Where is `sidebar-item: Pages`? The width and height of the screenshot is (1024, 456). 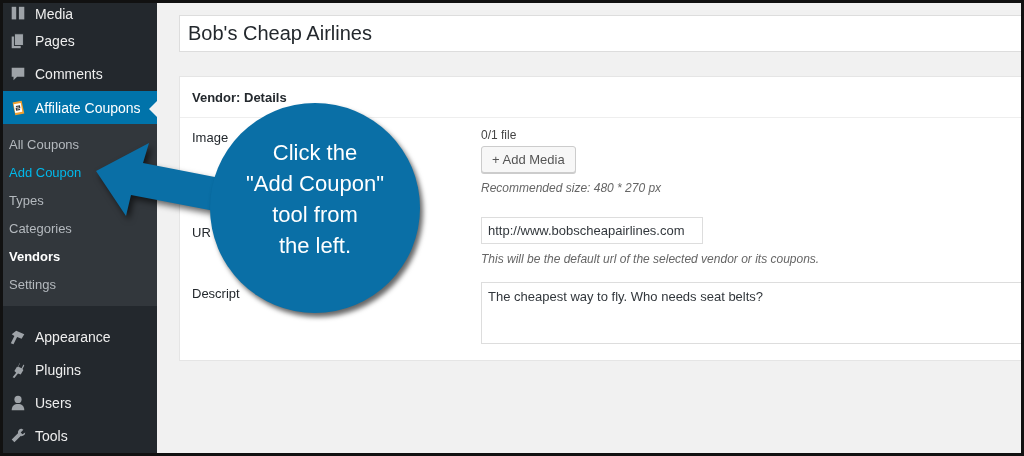 sidebar-item: Pages is located at coordinates (80, 41).